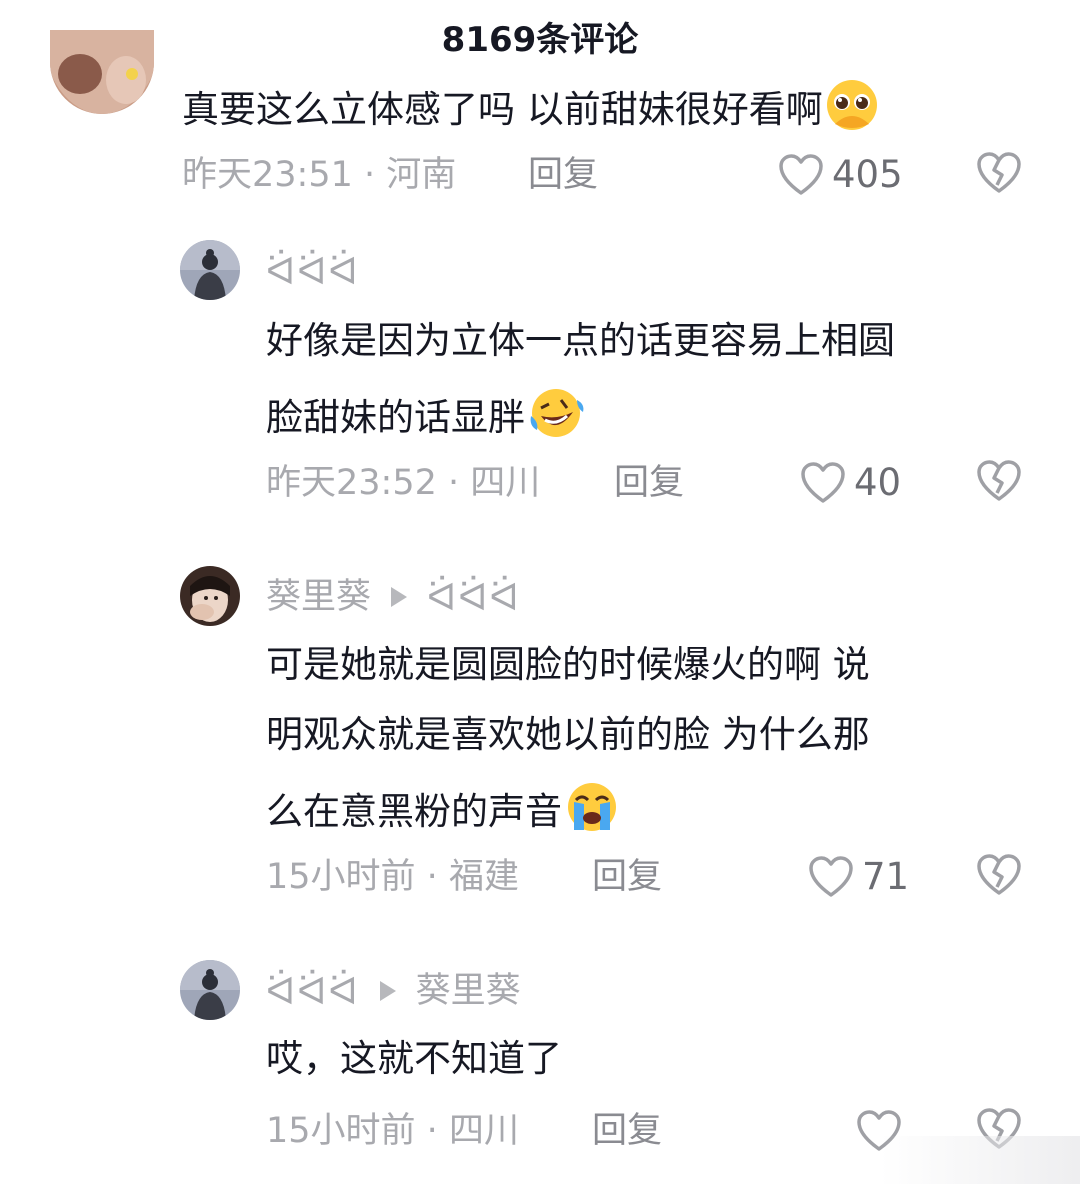 The height and width of the screenshot is (1184, 1080). Describe the element at coordinates (392, 1131) in the screenshot. I see `comment-meta: 15小时前 · 四川` at that location.